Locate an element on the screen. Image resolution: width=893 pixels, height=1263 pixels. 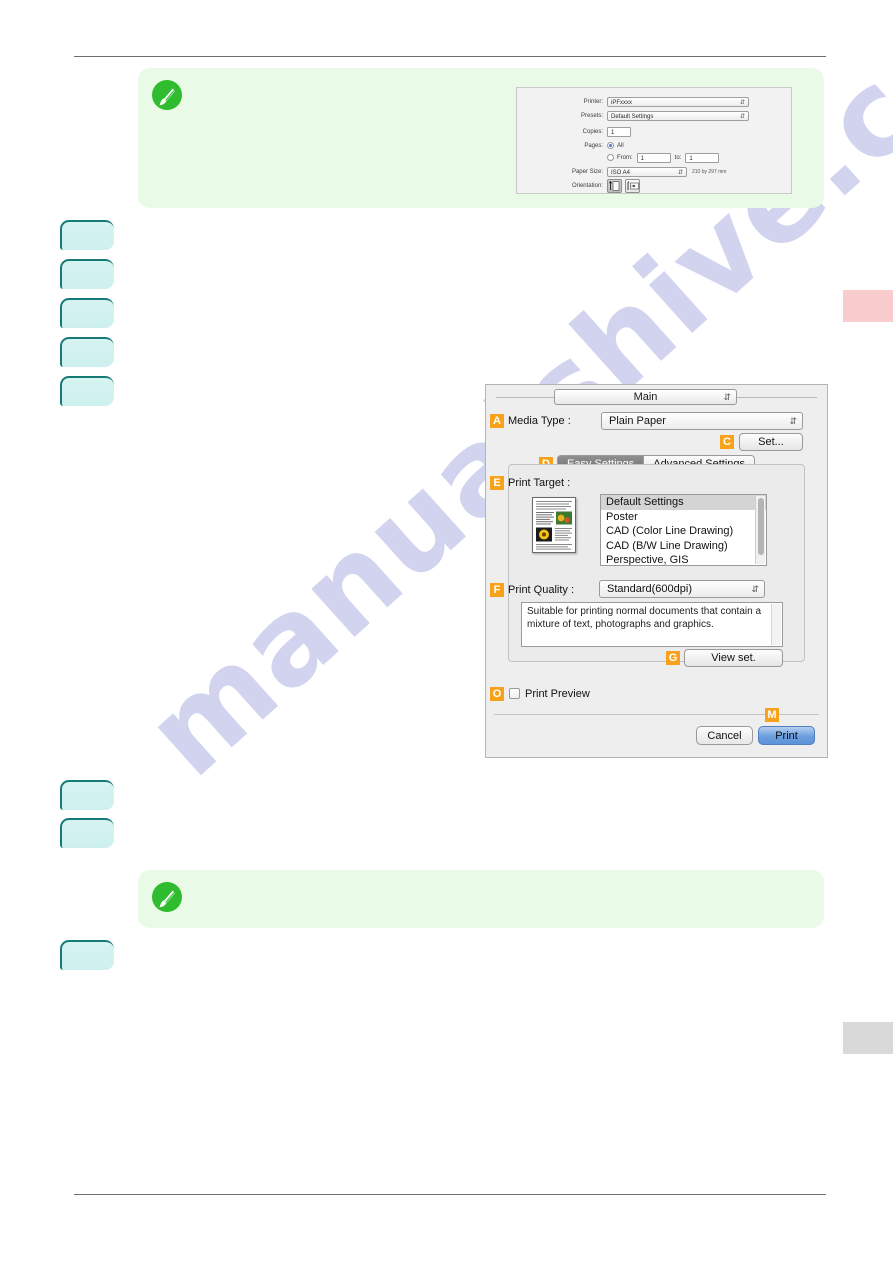
printer-label: Printer: is located at coordinates (593, 101).